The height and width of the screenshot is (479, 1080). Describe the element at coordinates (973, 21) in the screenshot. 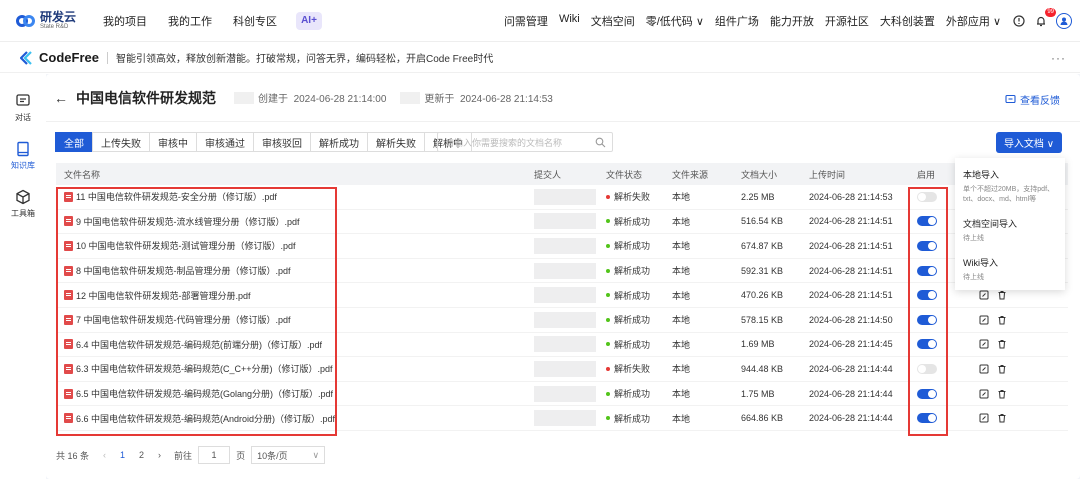

I see `rightnav-item: 外部应用 ∨` at that location.